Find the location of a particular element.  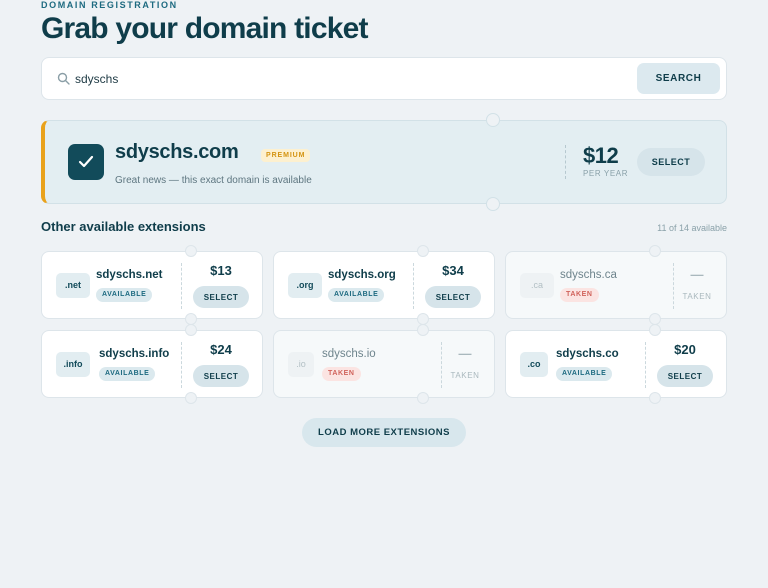

extension-card-net: .net sdyschs.net AVAILABLE $13 SELECT is located at coordinates (152, 285).